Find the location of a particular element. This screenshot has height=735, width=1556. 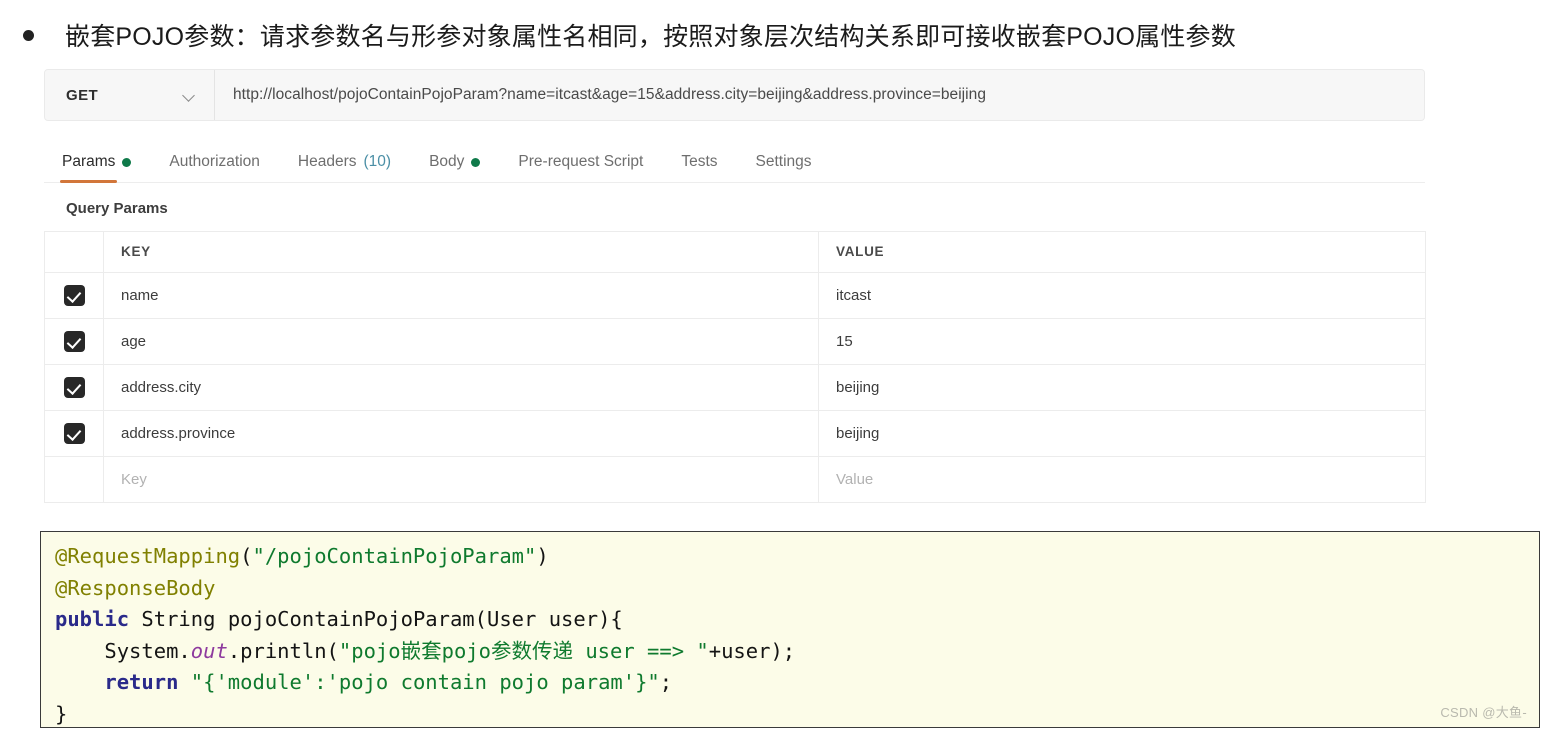

header-cell-value: VALUE is located at coordinates (1122, 252).